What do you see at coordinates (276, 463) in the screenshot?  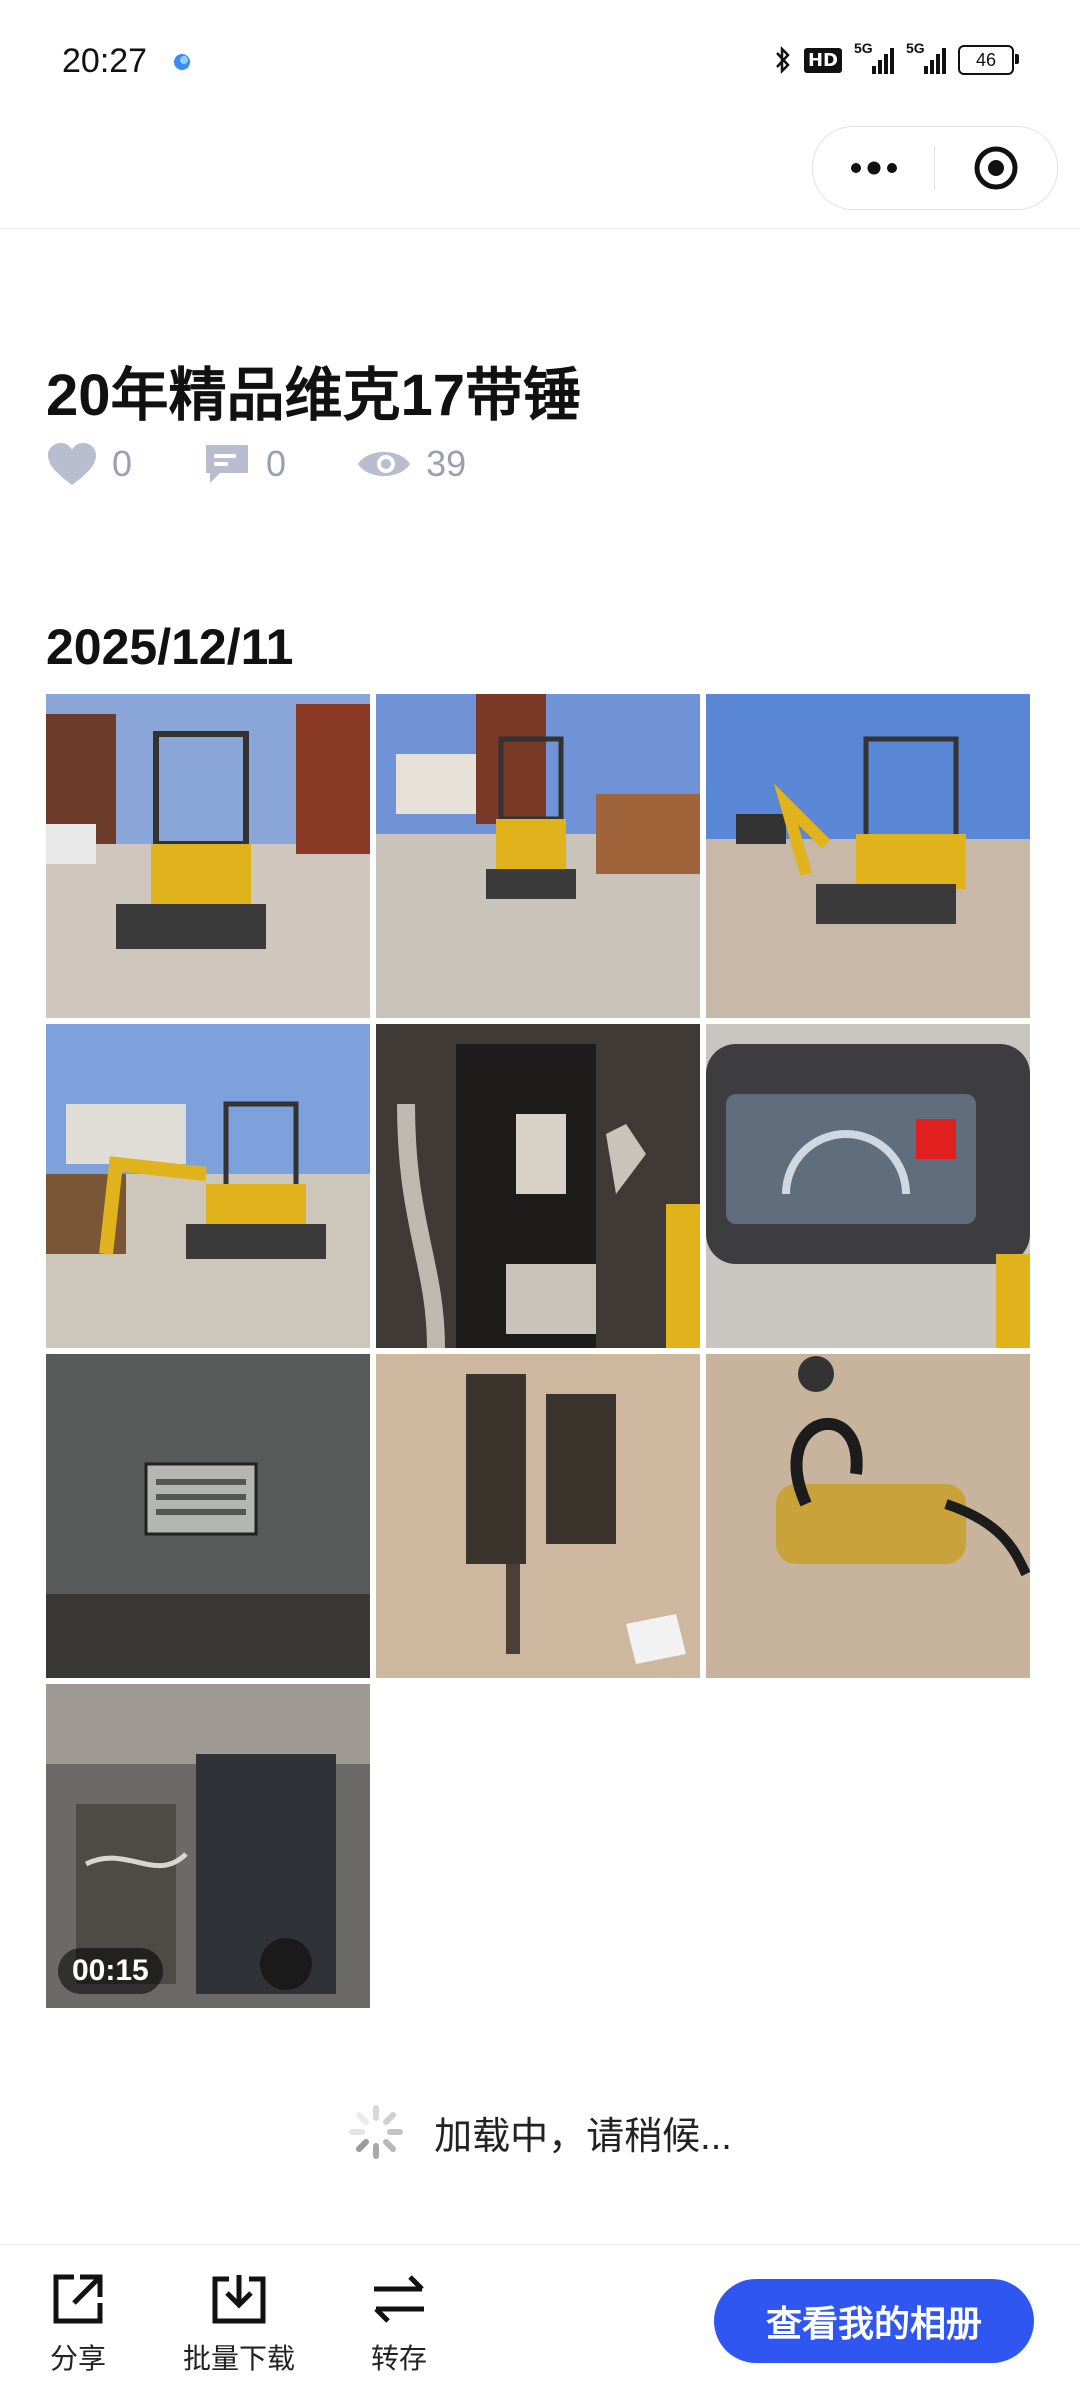 I see `comment-count: 0` at bounding box center [276, 463].